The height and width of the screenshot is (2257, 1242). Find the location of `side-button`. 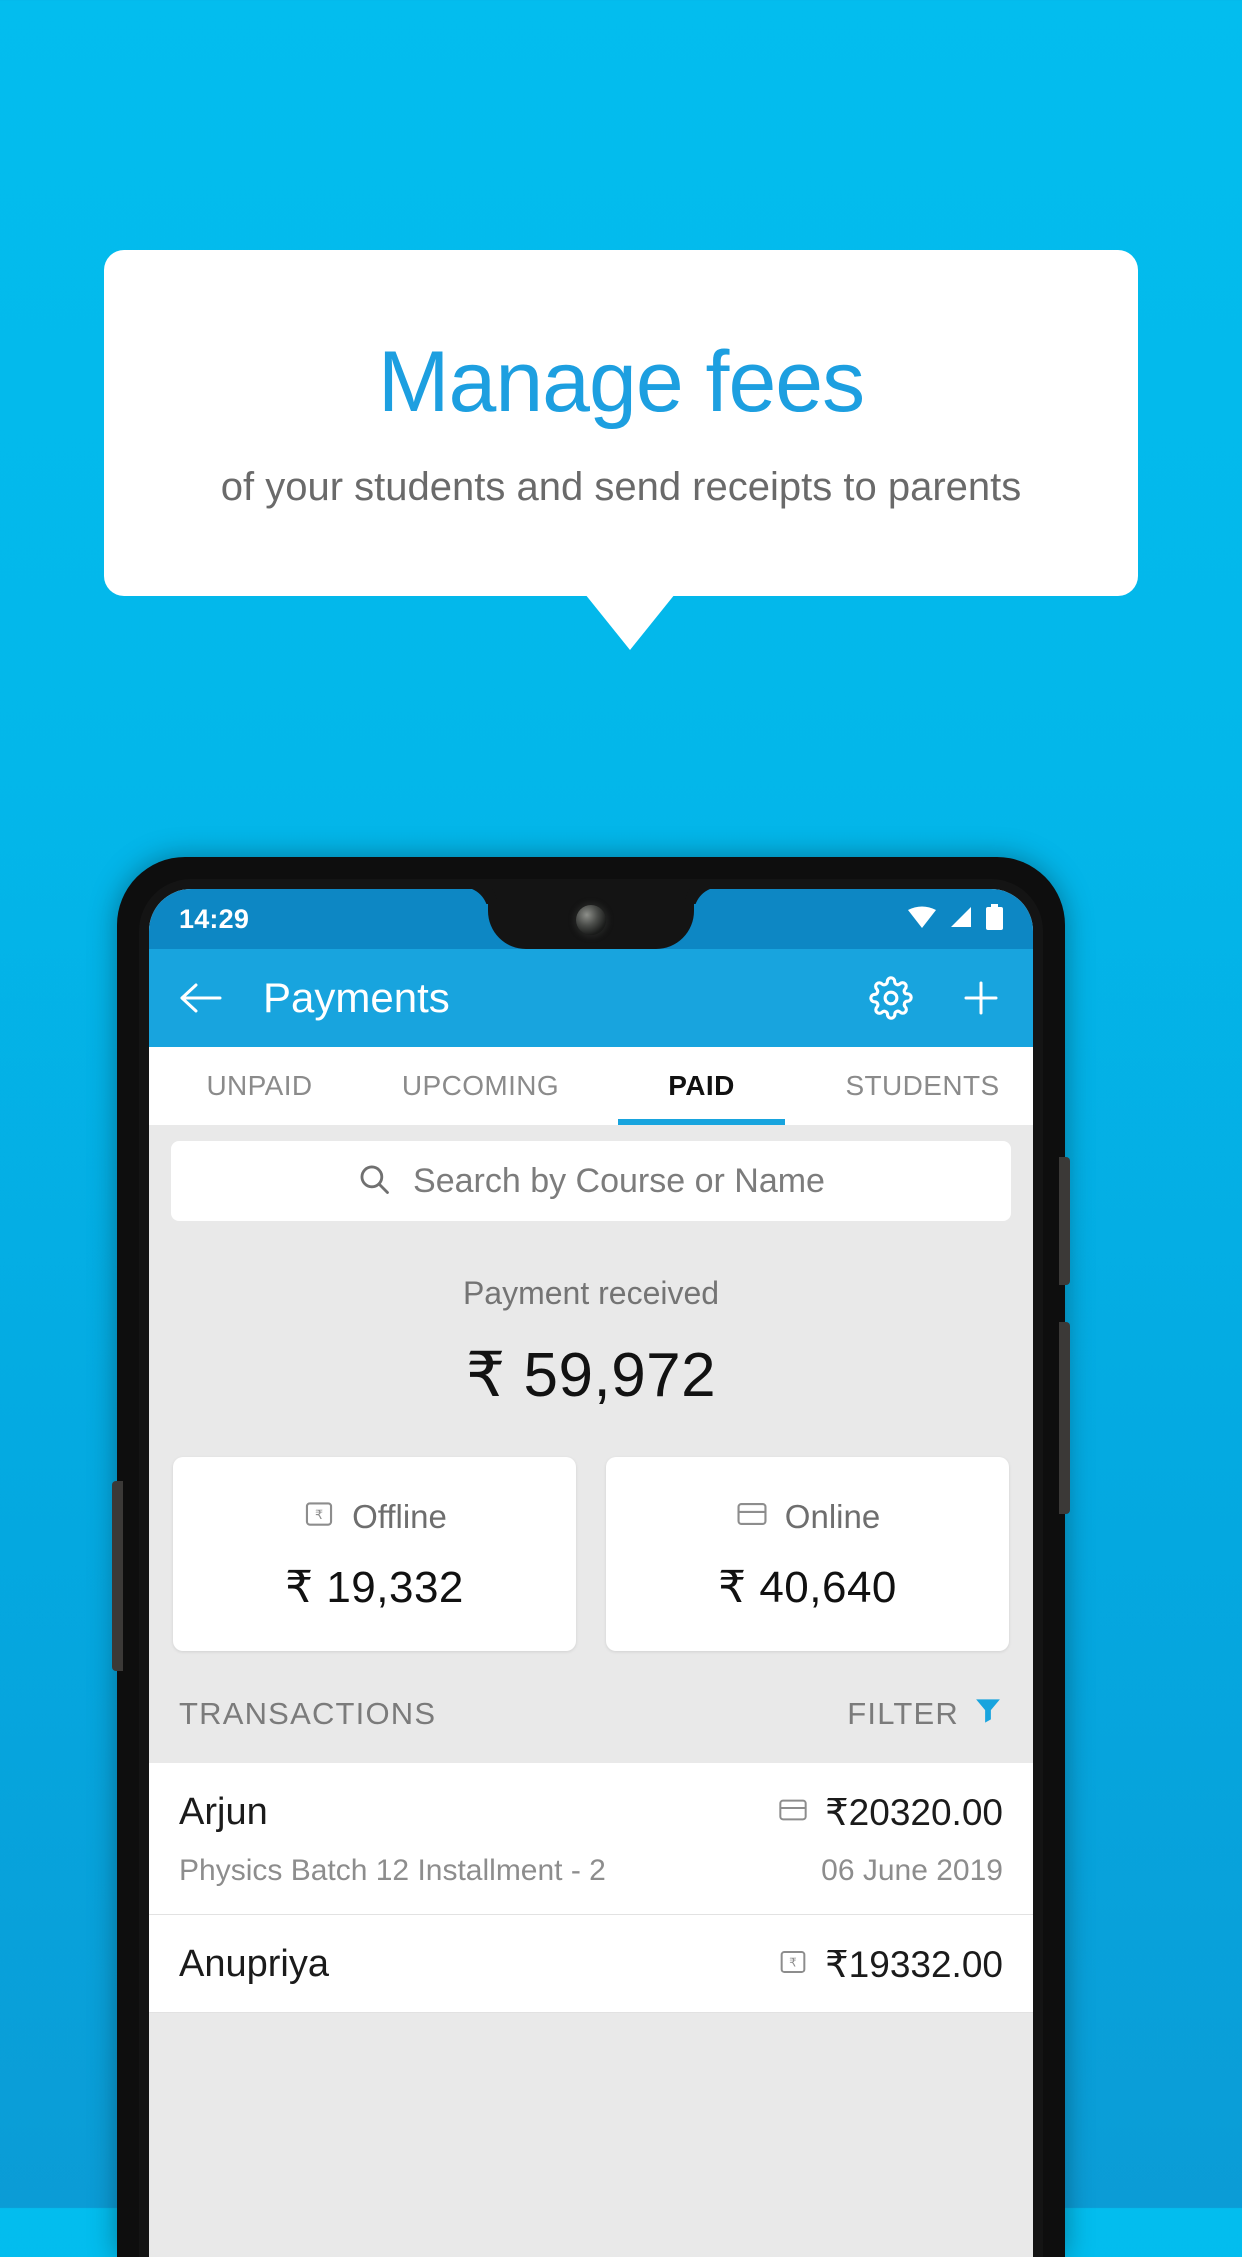

side-button is located at coordinates (1064, 1418).